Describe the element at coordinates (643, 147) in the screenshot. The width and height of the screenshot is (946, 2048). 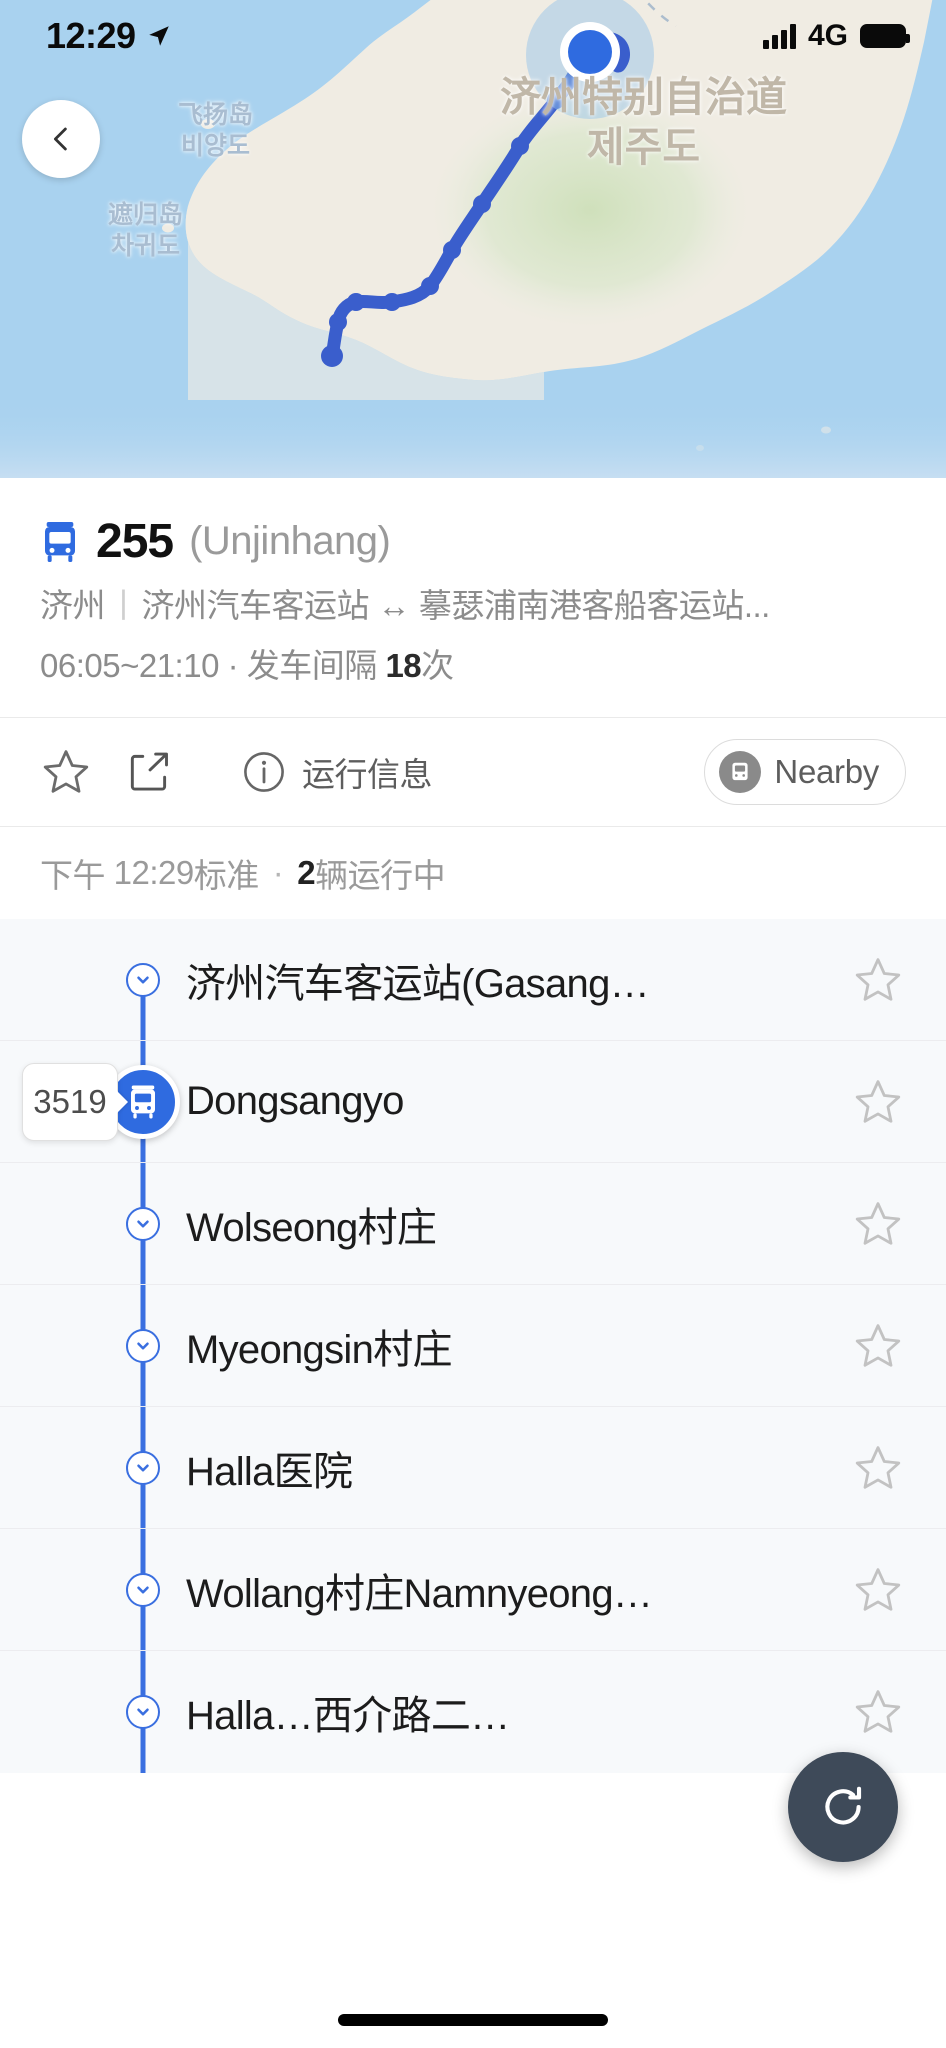
I see `map-label-jeju-kr: 제주도` at that location.